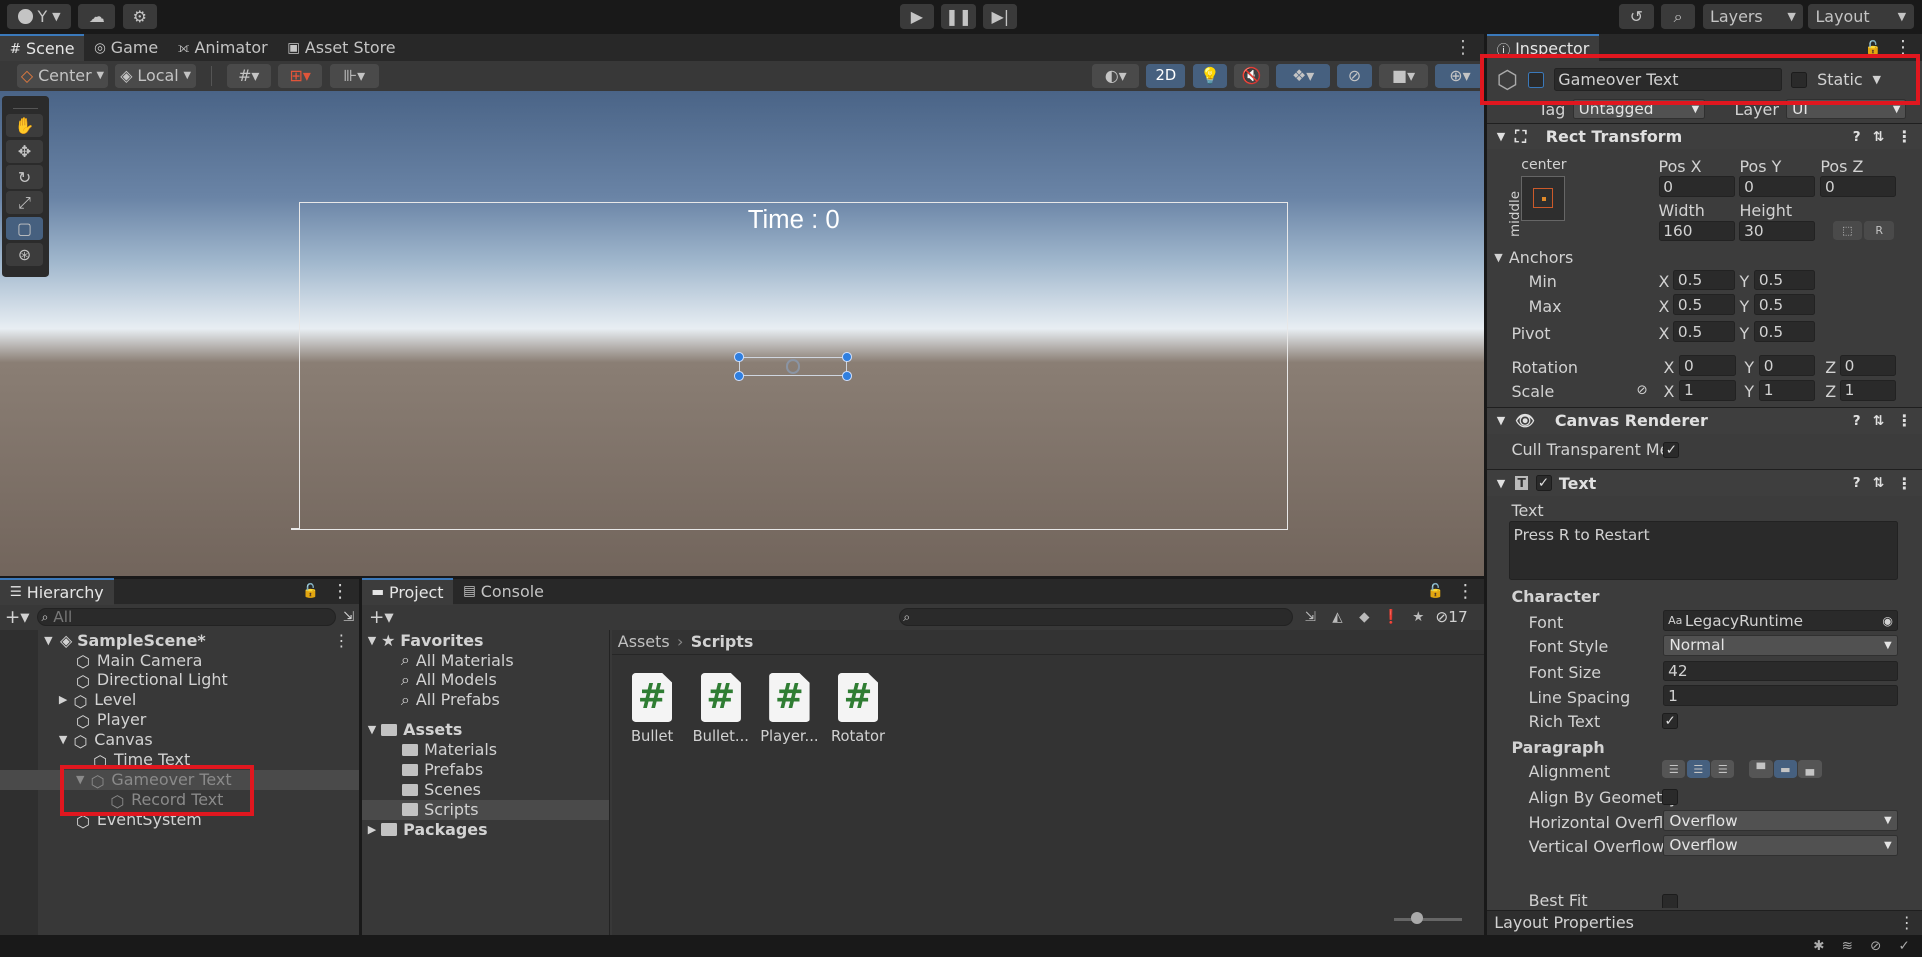 Image resolution: width=1922 pixels, height=957 pixels. Describe the element at coordinates (1460, 76) in the screenshot. I see `gizmos-dropdown: ⊕▾` at that location.